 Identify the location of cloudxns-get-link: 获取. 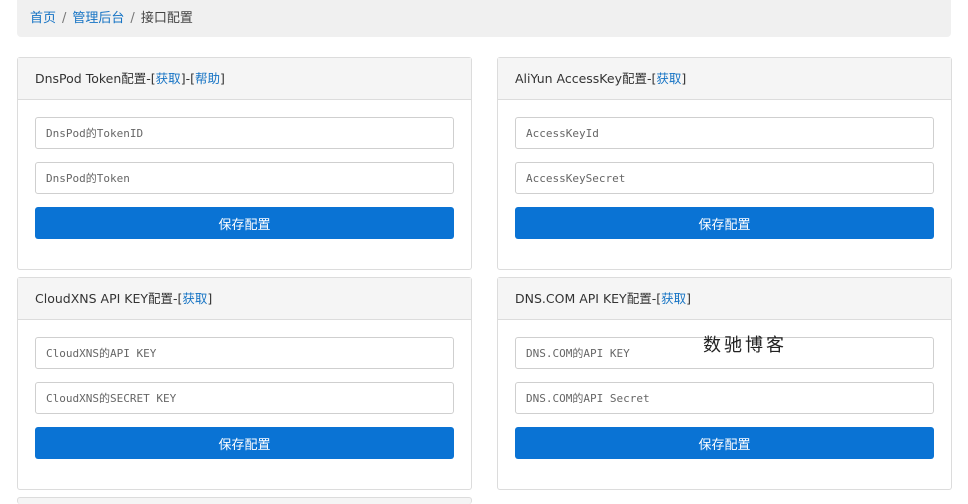
(194, 298).